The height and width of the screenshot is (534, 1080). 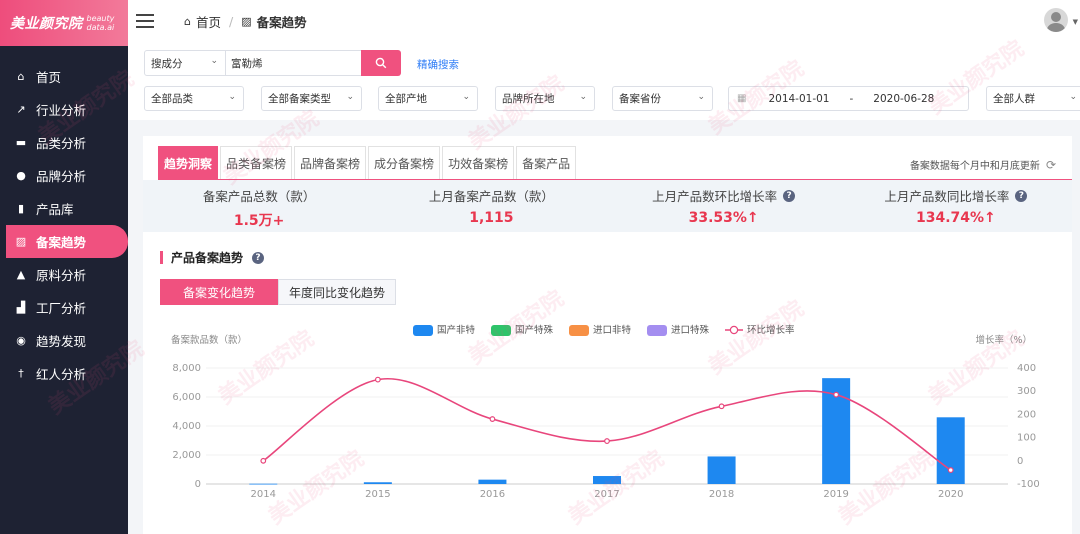 I want to click on legend-label: 进口非特, so click(x=612, y=330).